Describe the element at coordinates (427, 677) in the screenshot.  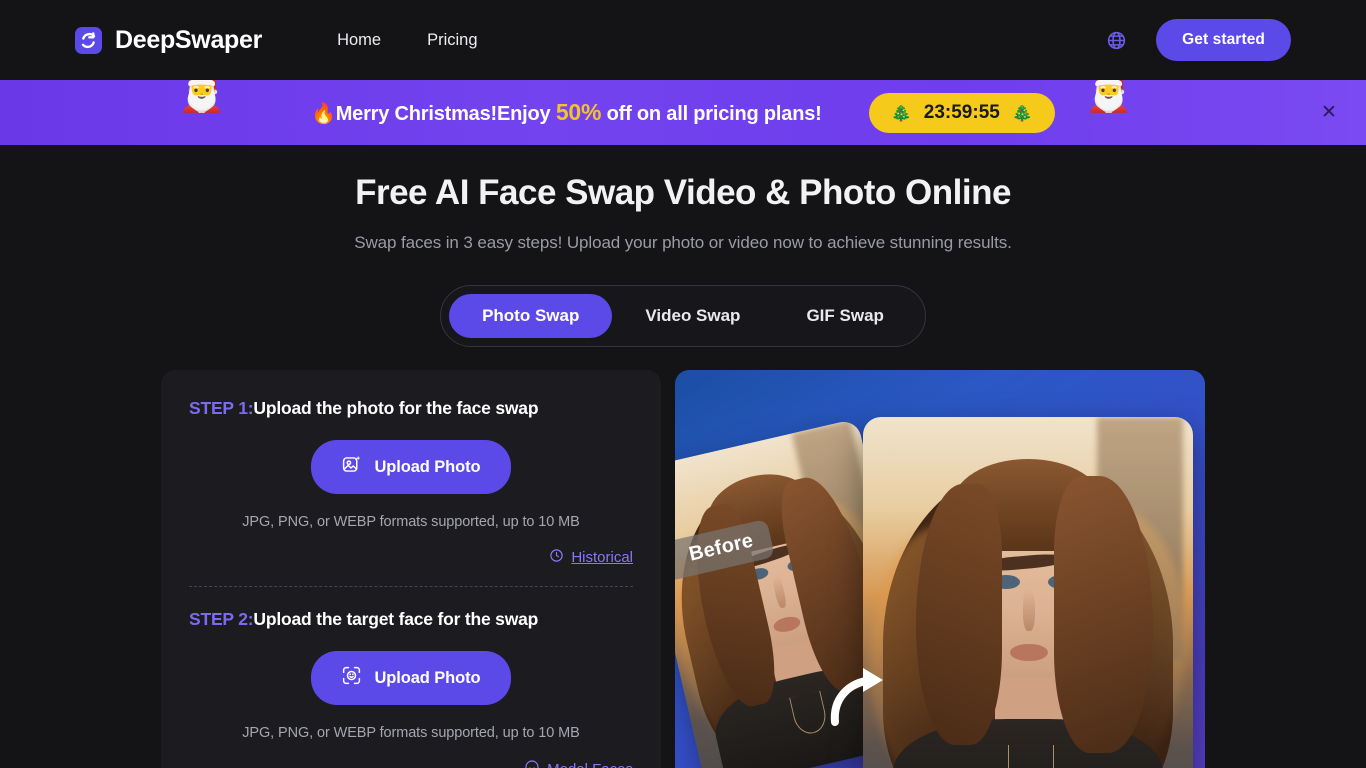
I see `upload-photo-label-step2: Upload Photo` at that location.